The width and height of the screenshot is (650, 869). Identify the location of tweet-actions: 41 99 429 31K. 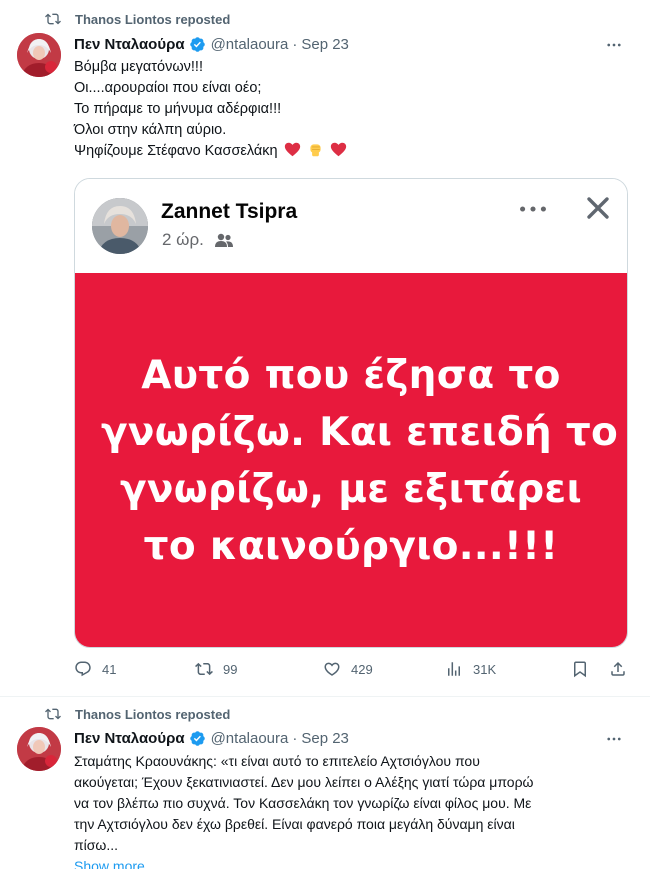
(352, 672).